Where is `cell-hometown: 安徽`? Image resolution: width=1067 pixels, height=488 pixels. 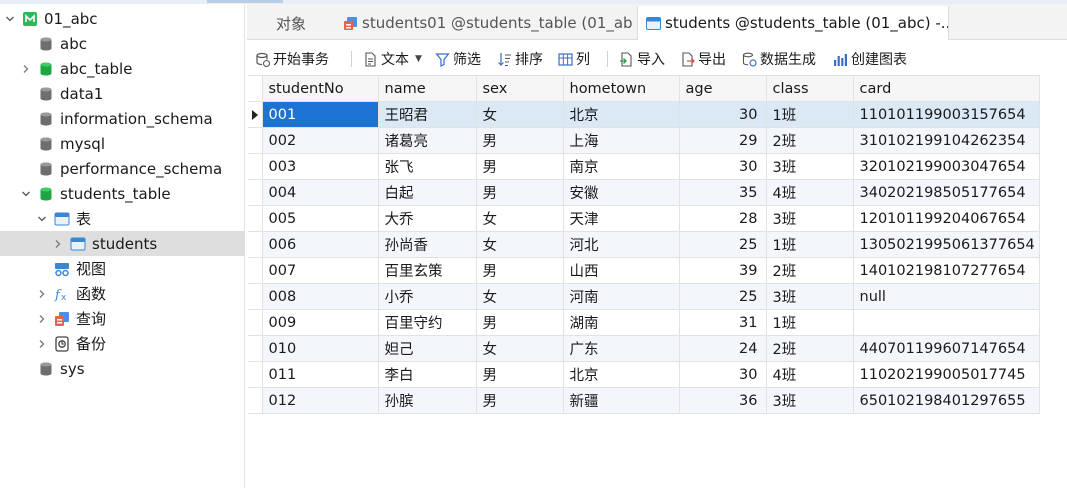
cell-hometown: 安徽 is located at coordinates (621, 192).